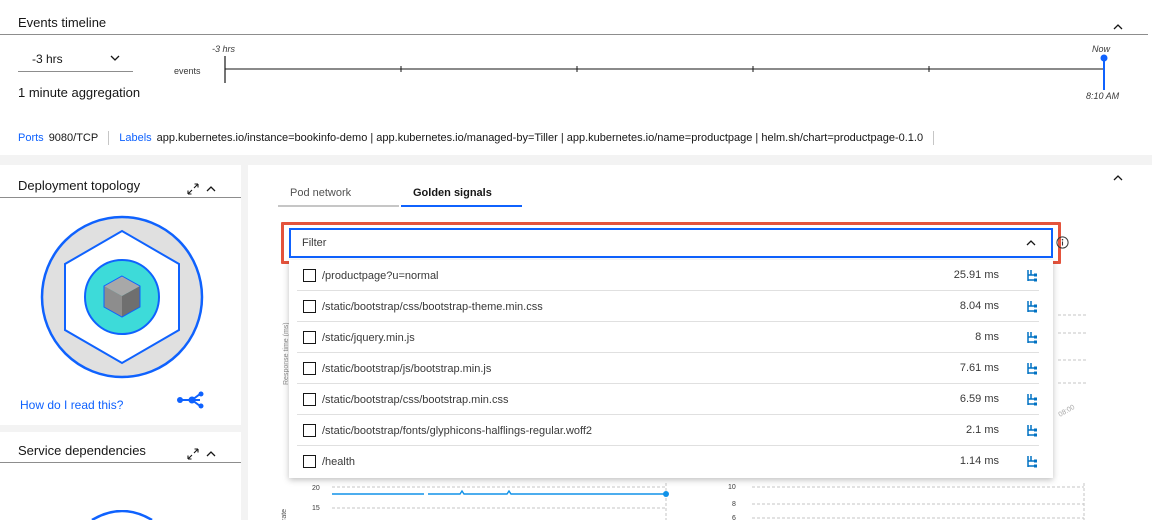 Image resolution: width=1152 pixels, height=520 pixels. Describe the element at coordinates (79, 92) in the screenshot. I see `aggregation-label: 1 minute aggregation` at that location.